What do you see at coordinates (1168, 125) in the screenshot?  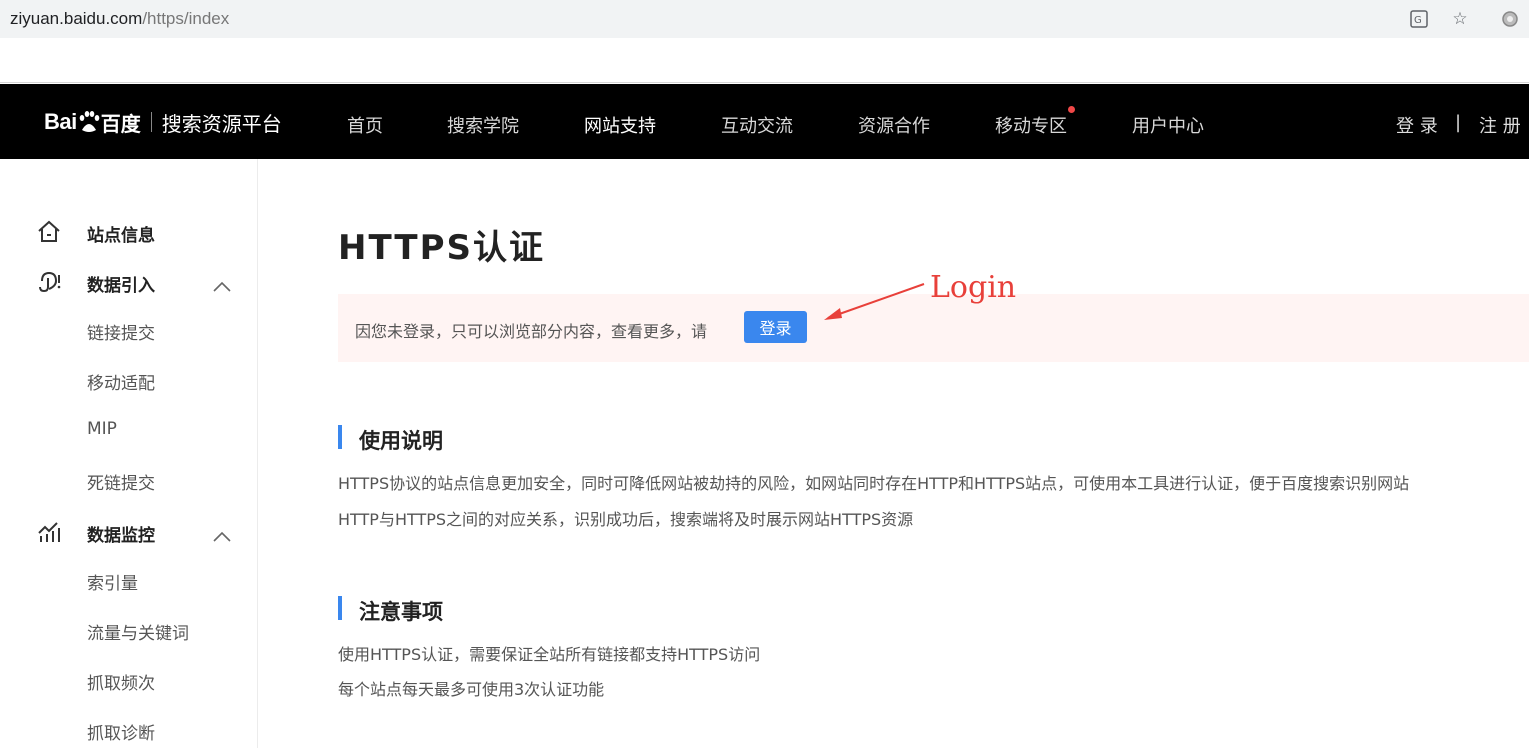 I see `nav-user-center: 用户中心` at bounding box center [1168, 125].